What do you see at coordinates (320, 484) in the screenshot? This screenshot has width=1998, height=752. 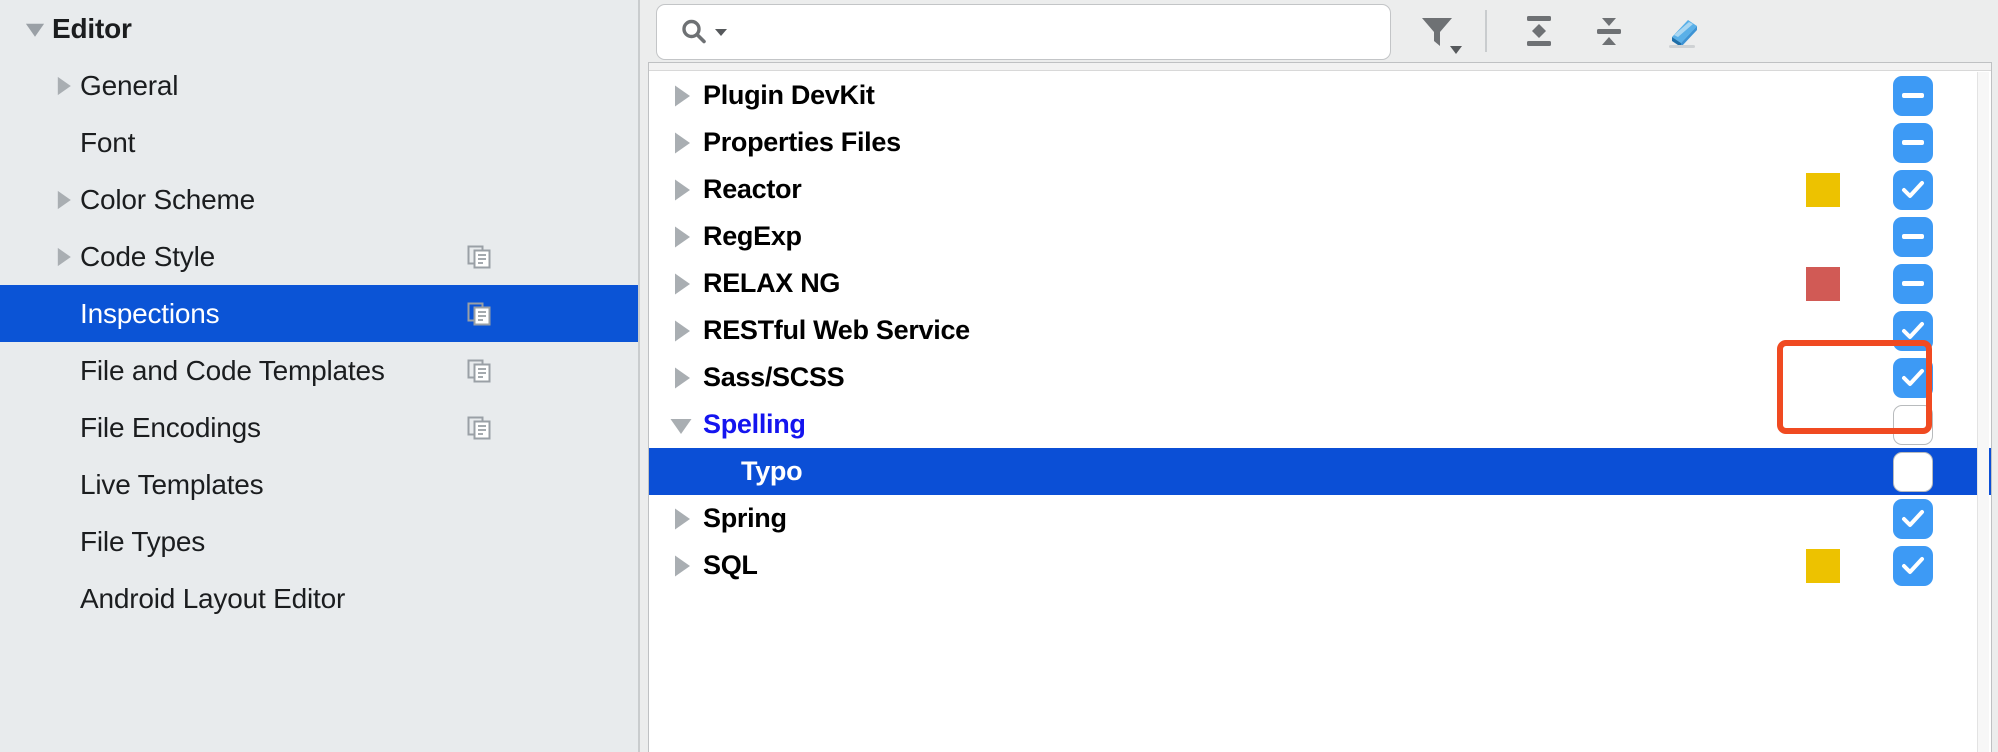 I see `sidebar-item-live-templates: Live Templates` at bounding box center [320, 484].